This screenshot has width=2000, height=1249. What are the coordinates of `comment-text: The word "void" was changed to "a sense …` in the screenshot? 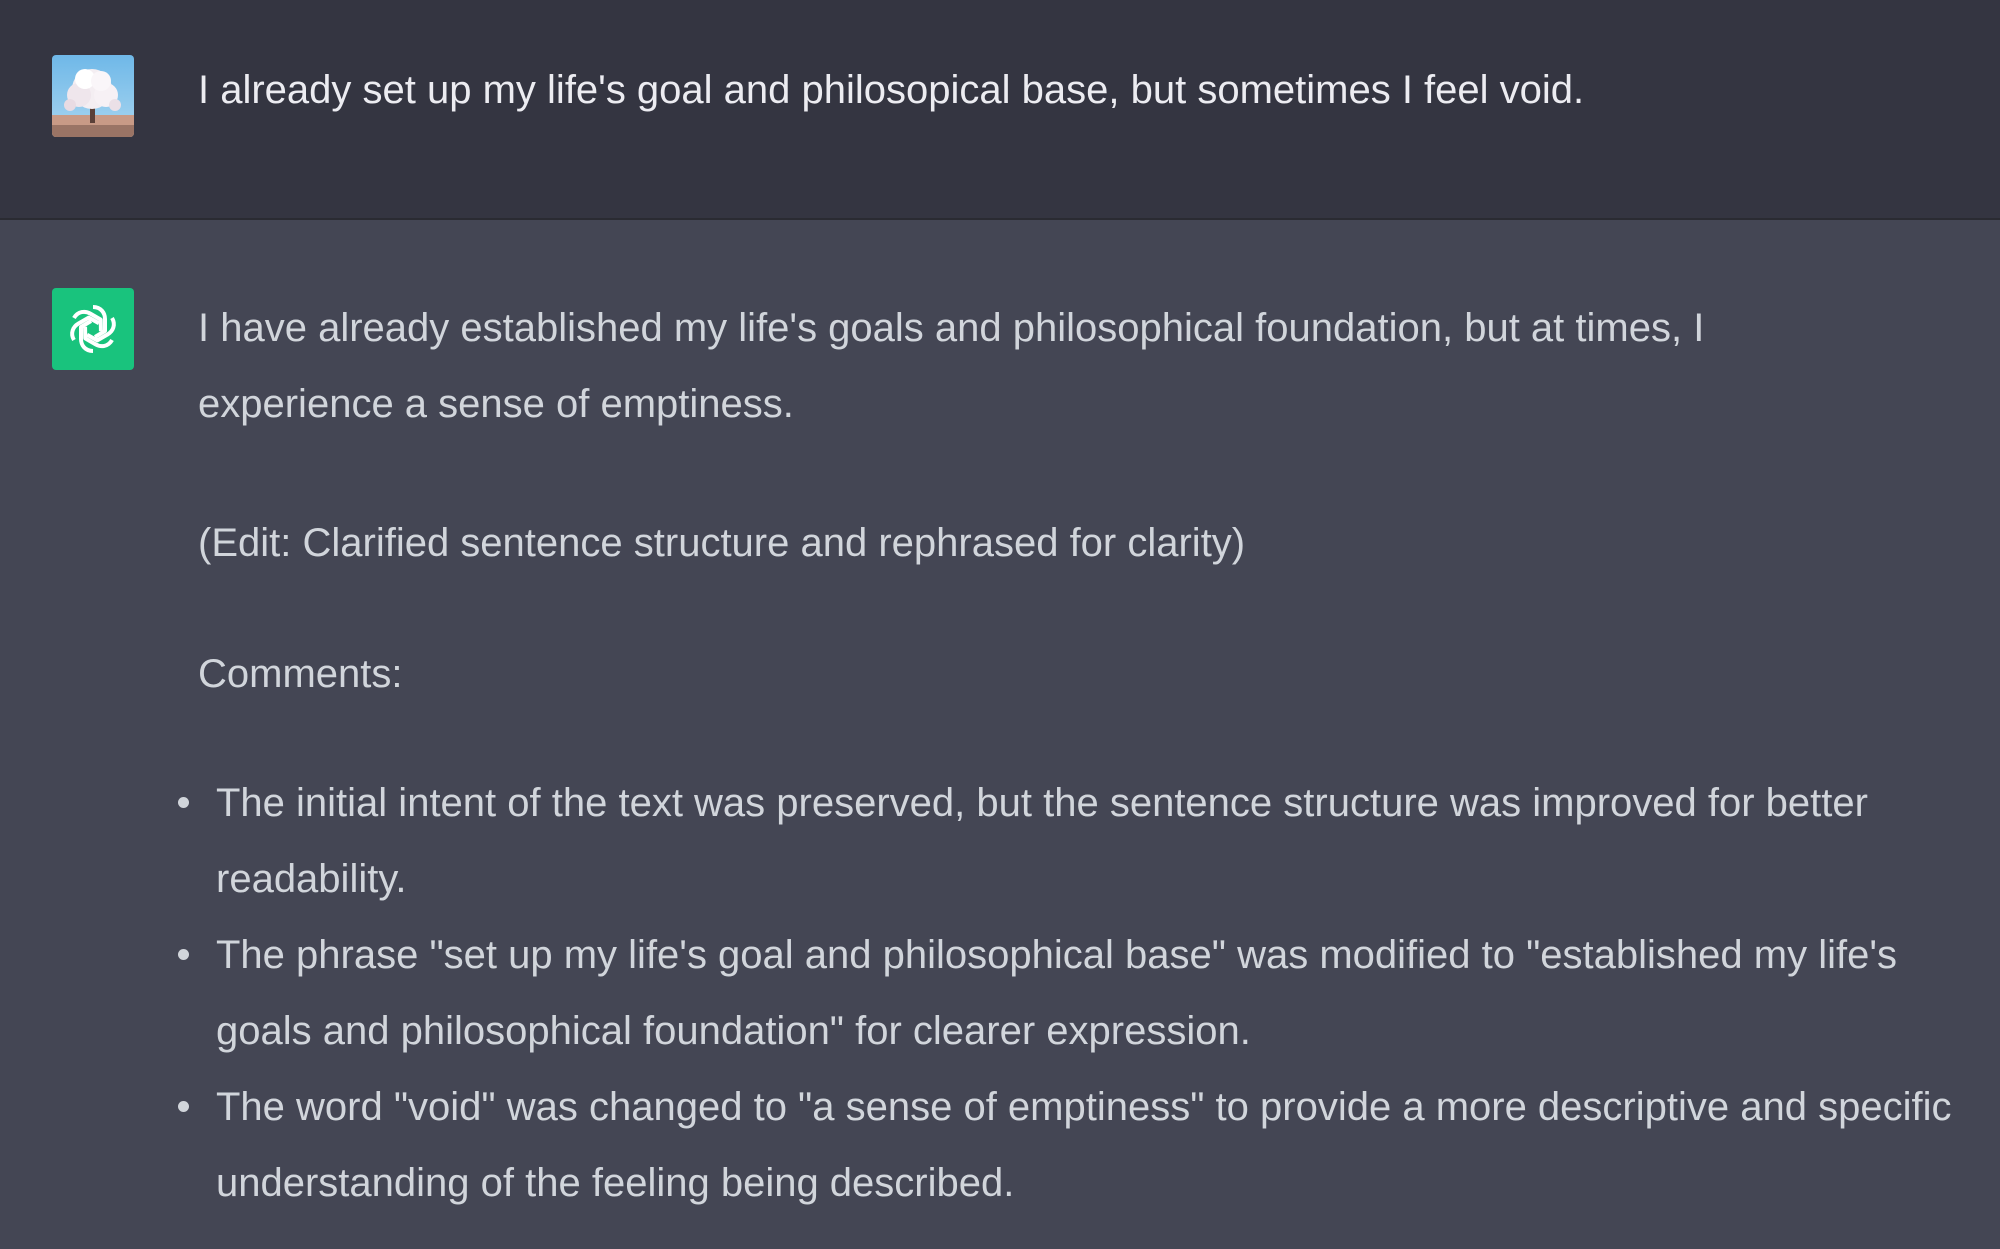 It's located at (1084, 1145).